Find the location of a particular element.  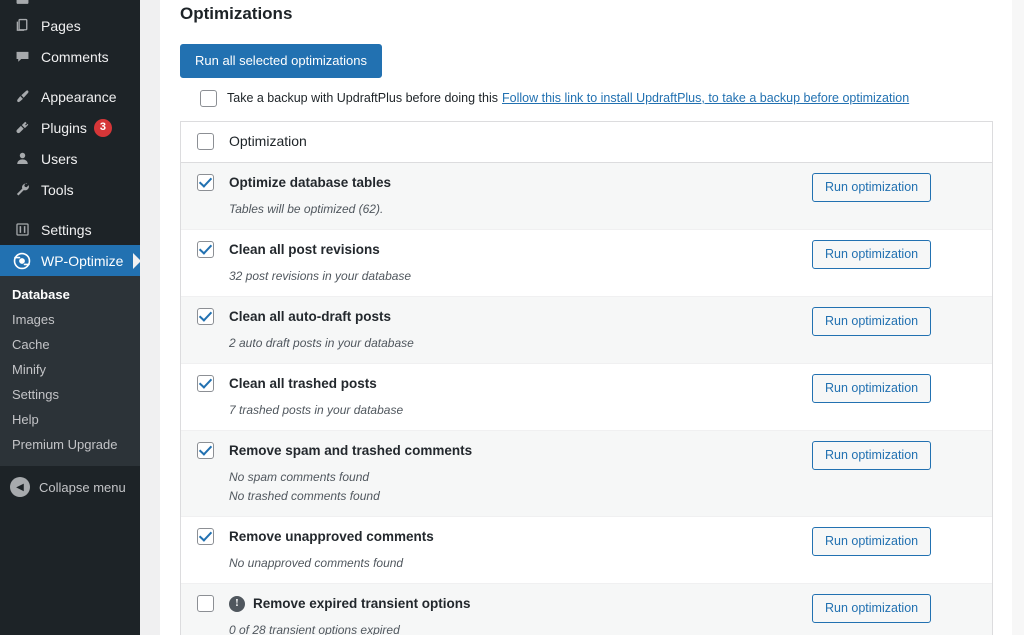

collapse-menu-button: ◀ Collapse menu is located at coordinates (70, 487).